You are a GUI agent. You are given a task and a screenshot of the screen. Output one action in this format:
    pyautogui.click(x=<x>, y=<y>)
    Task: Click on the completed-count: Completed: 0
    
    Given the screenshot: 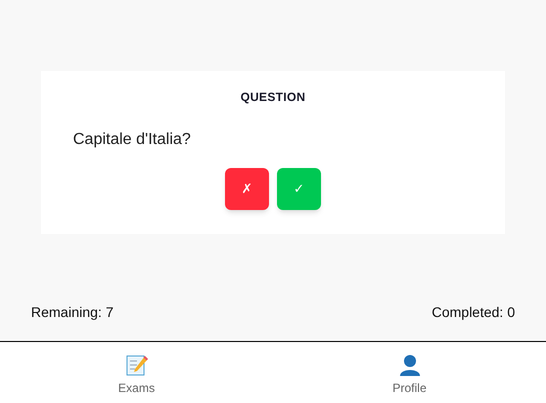 What is the action you would take?
    pyautogui.click(x=473, y=312)
    